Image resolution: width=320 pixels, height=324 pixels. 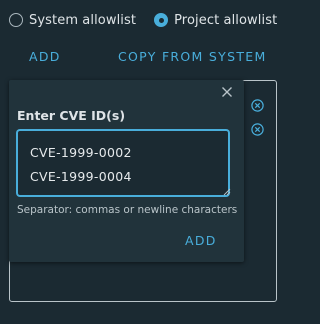 I want to click on cve-id-textarea: CVE-1999-0002 CVE-1999-0004, so click(x=123, y=163).